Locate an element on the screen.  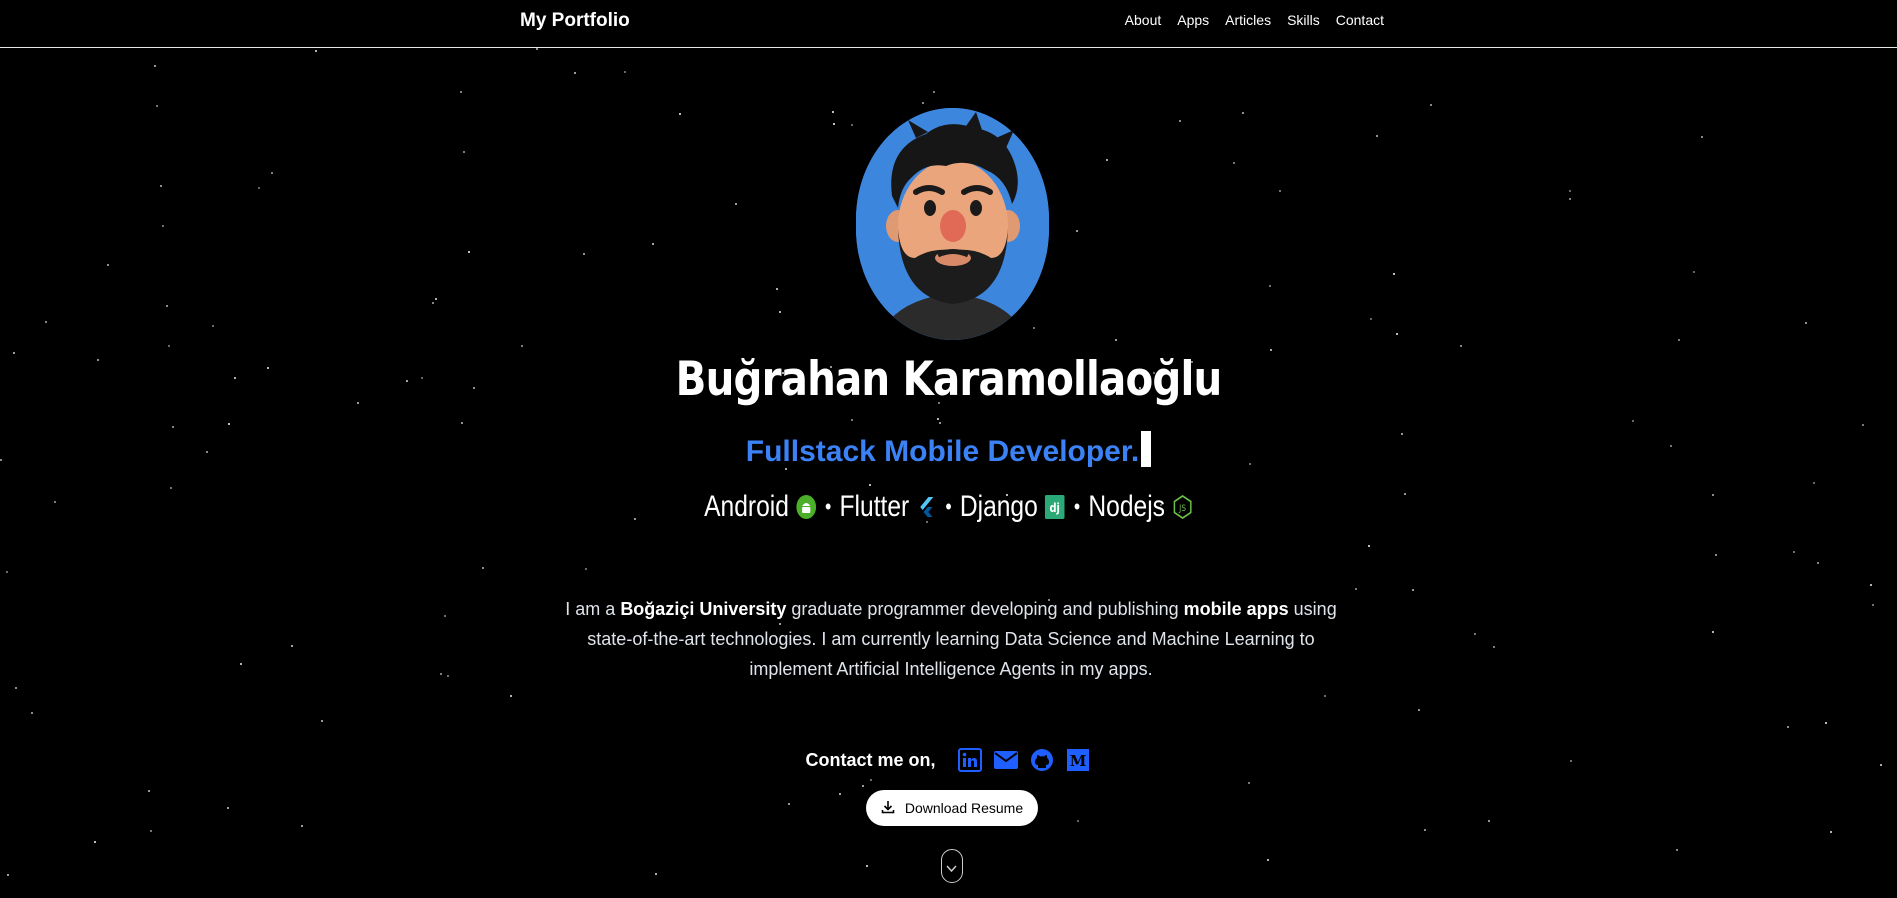
nav-links: About Apps Articles Skills Contact is located at coordinates (1254, 20).